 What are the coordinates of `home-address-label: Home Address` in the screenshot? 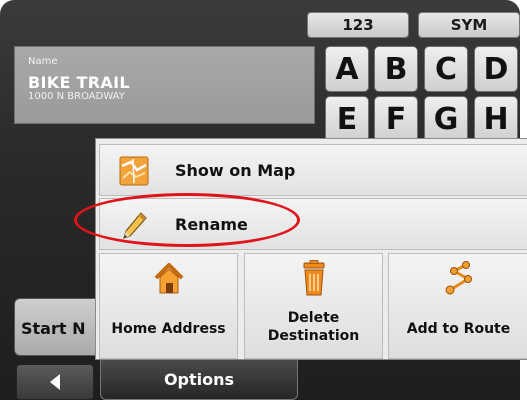 It's located at (168, 329).